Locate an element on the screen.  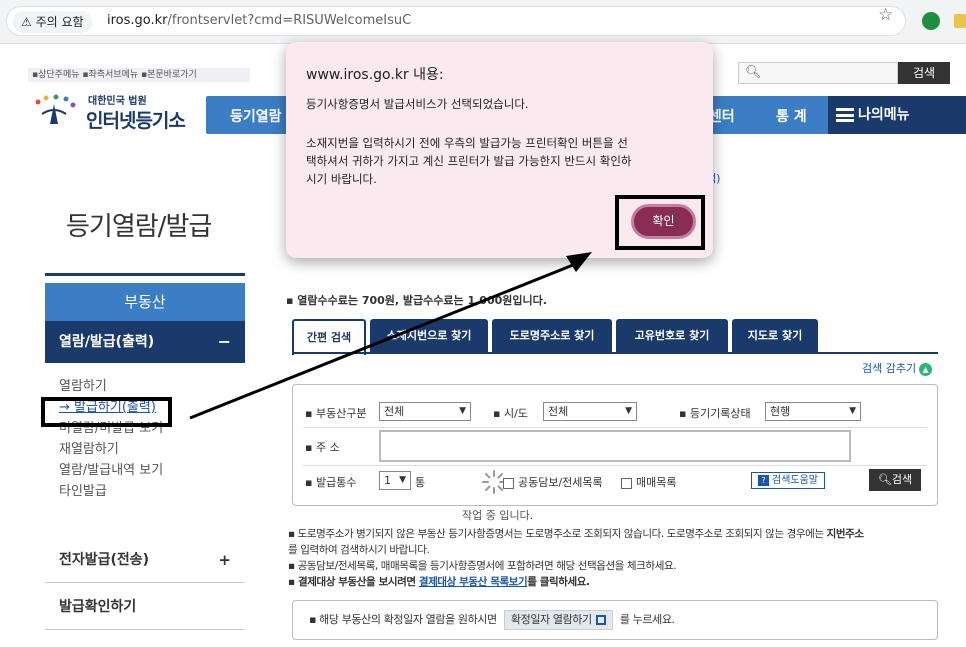
sidebar-item-other-issue: 타인발급 is located at coordinates (145, 491).